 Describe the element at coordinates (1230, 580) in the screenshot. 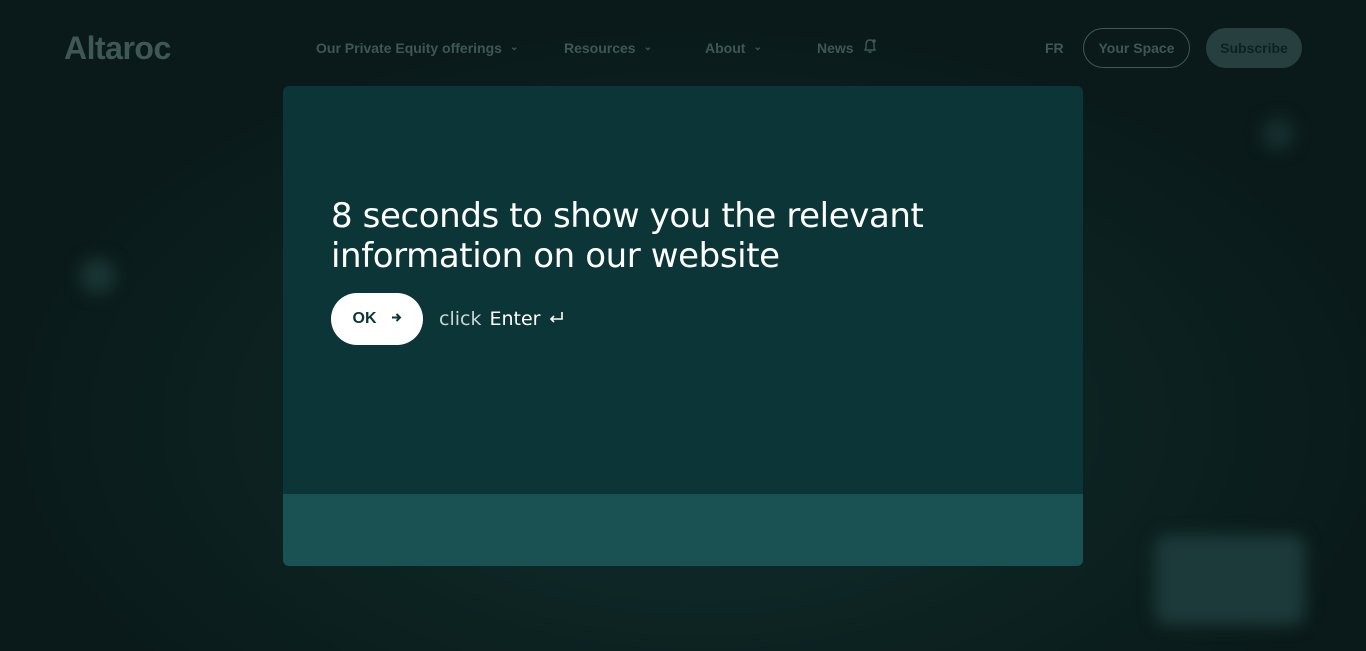

I see `background-blur-image` at that location.